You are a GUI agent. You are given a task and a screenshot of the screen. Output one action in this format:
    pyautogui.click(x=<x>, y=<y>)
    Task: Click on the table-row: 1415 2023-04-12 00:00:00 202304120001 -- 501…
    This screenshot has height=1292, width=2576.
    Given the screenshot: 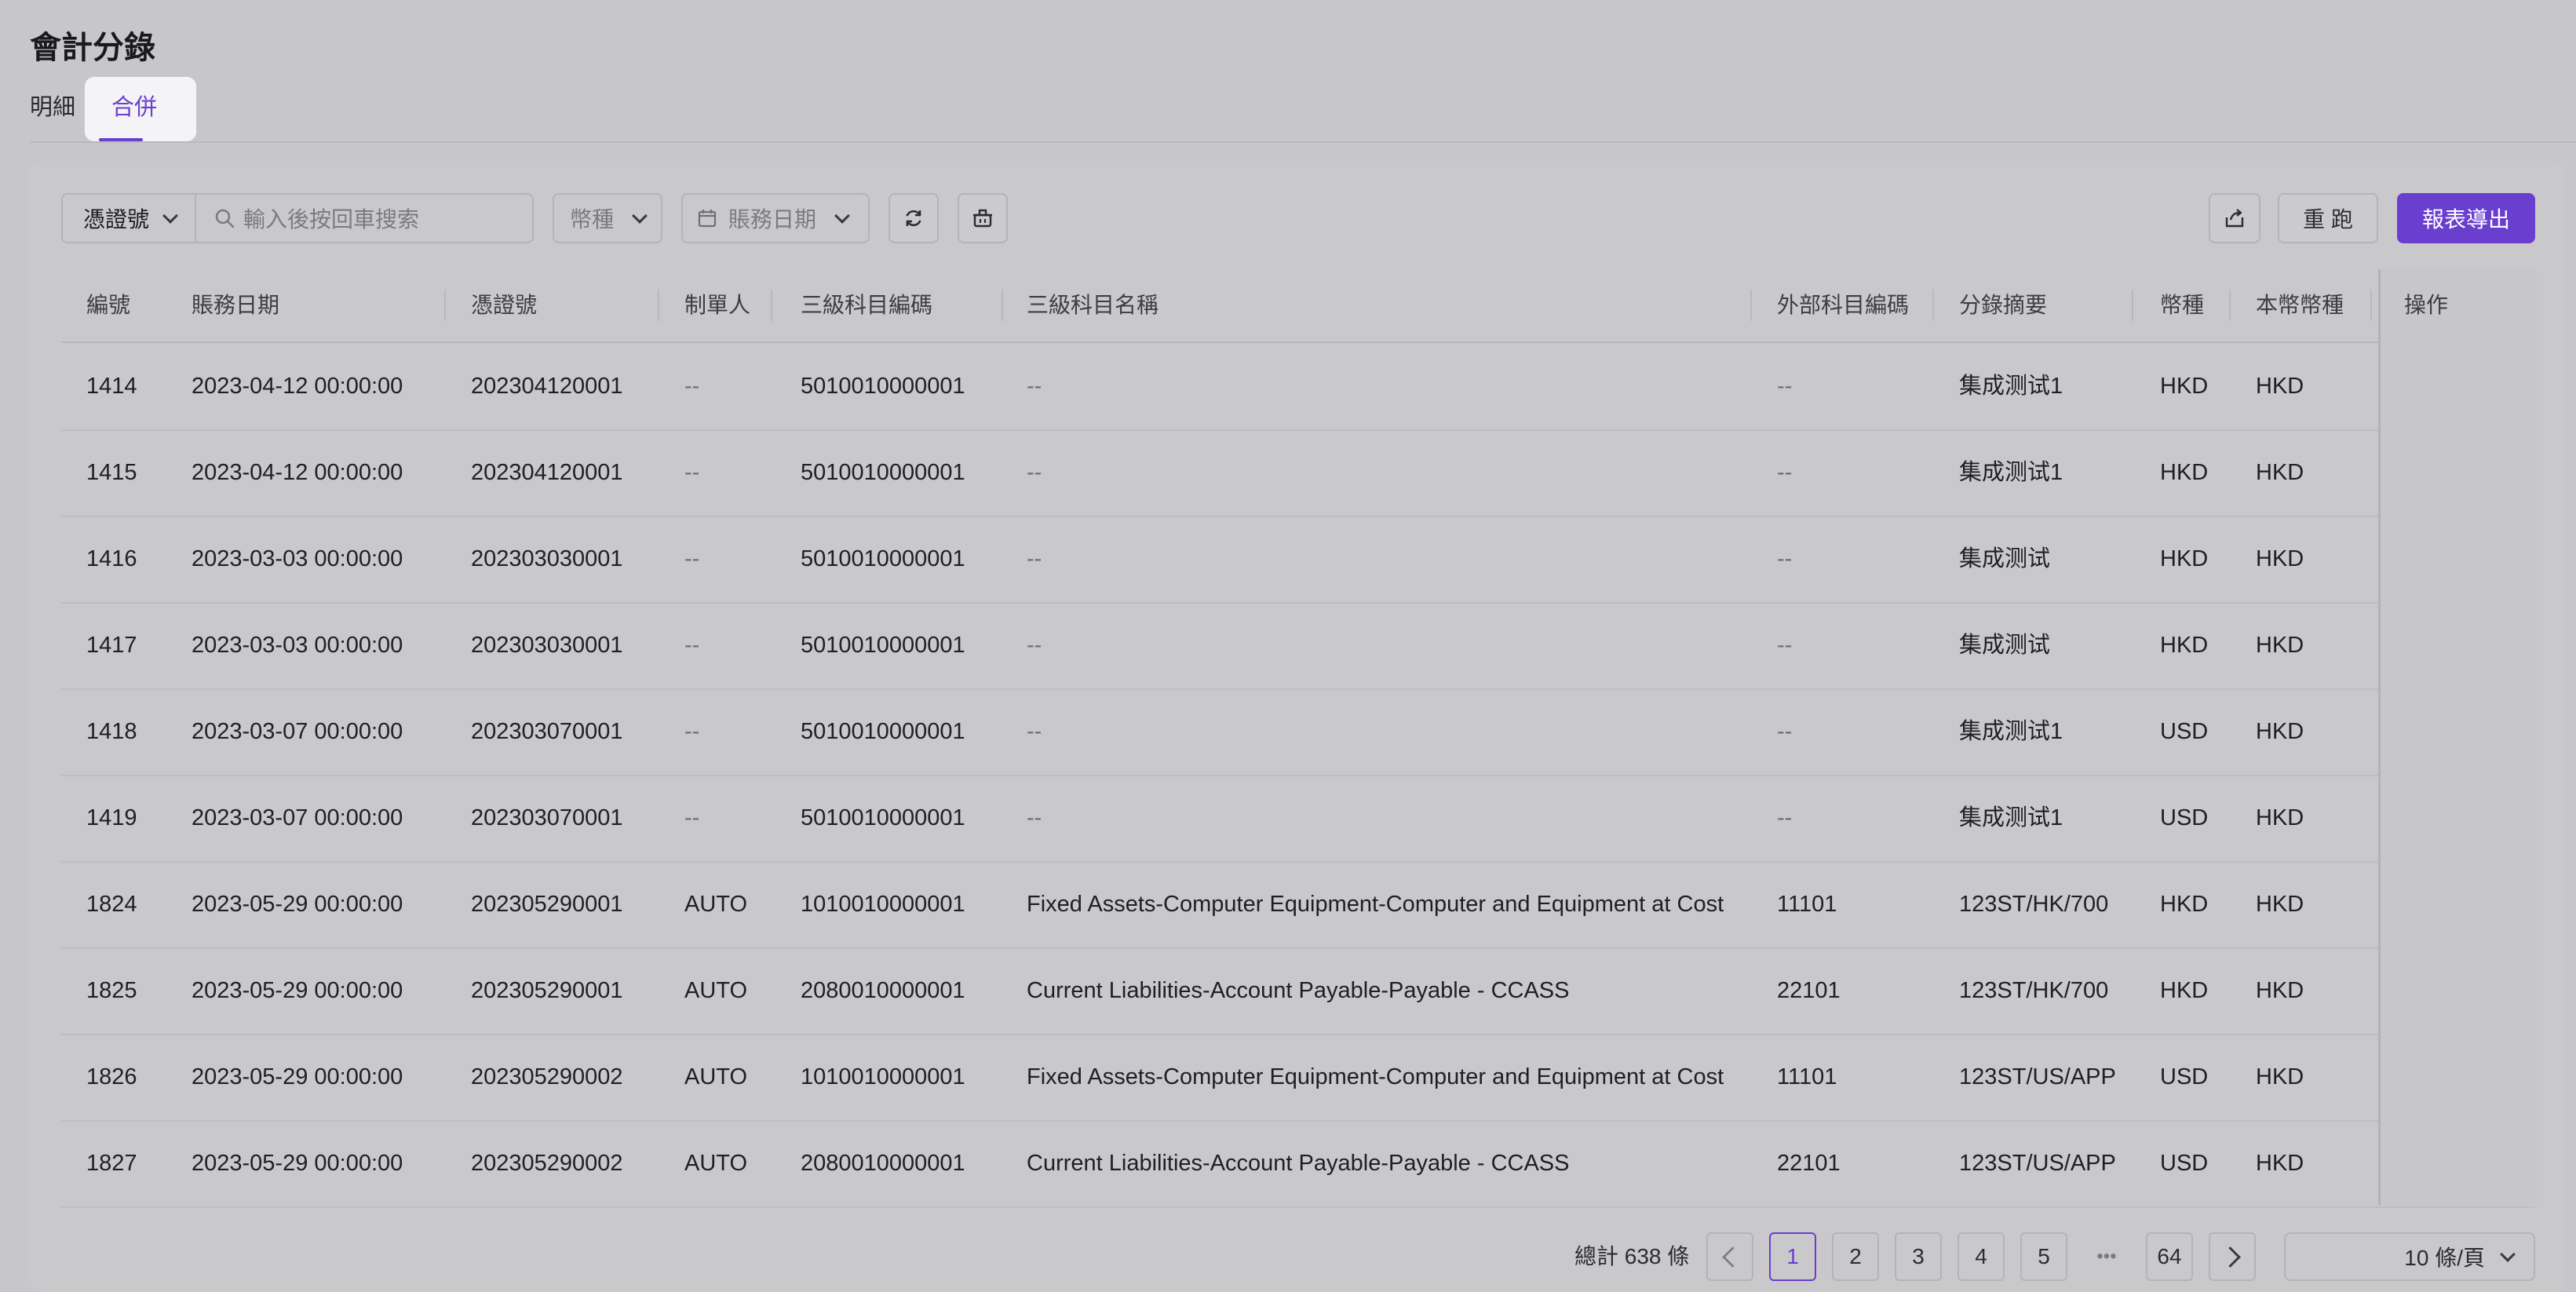 What is the action you would take?
    pyautogui.click(x=1298, y=473)
    